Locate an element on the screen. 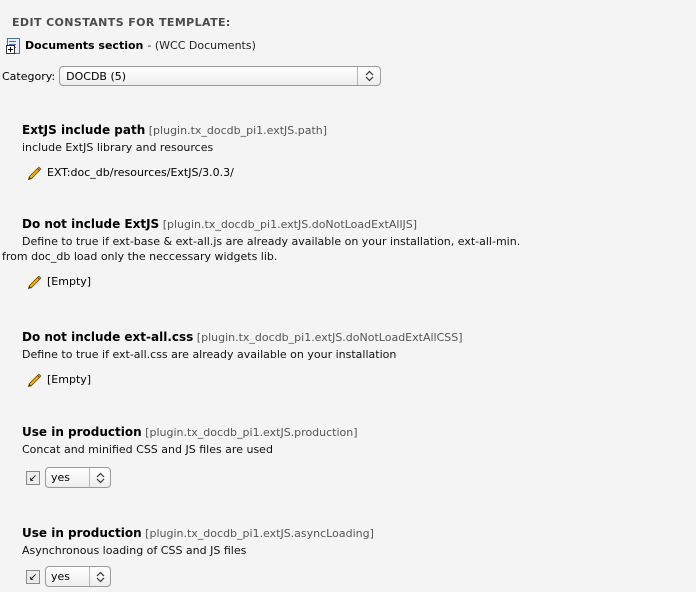 Image resolution: width=696 pixels, height=592 pixels. section-suffix: - (WCC Documents) is located at coordinates (201, 45).